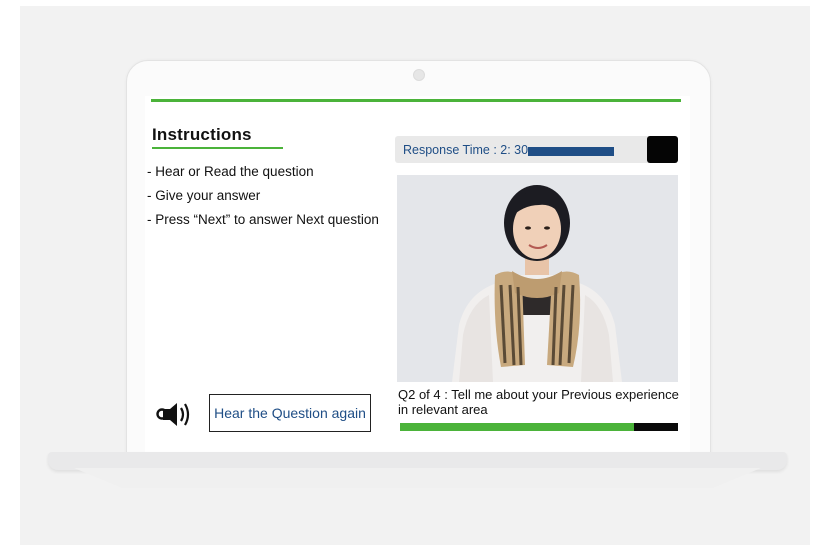 This screenshot has height=545, width=825. I want to click on instructions-underline, so click(217, 148).